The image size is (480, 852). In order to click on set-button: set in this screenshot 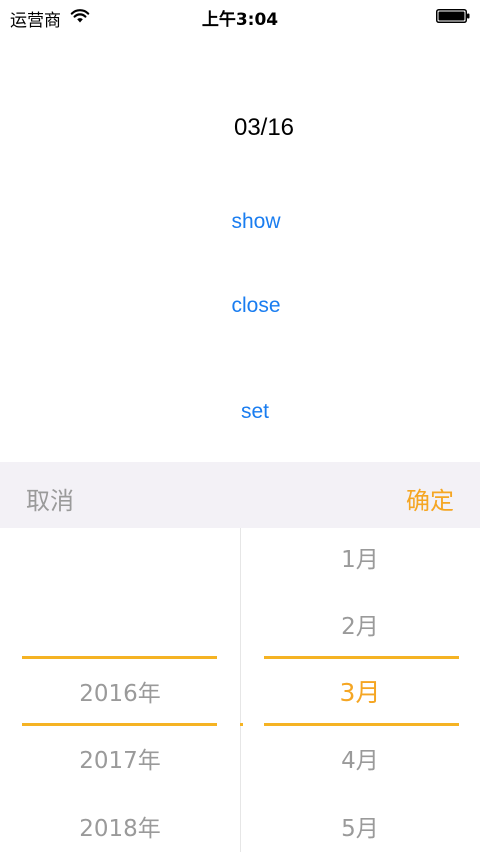, I will do `click(240, 412)`.